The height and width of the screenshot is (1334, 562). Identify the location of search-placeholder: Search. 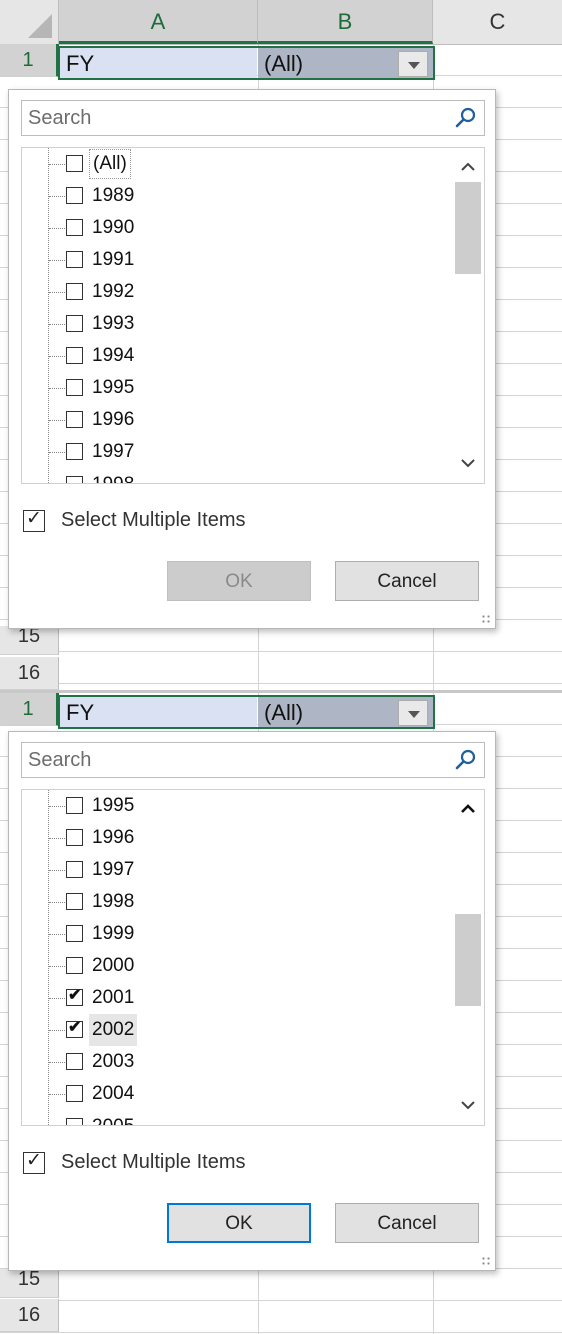
(60, 118).